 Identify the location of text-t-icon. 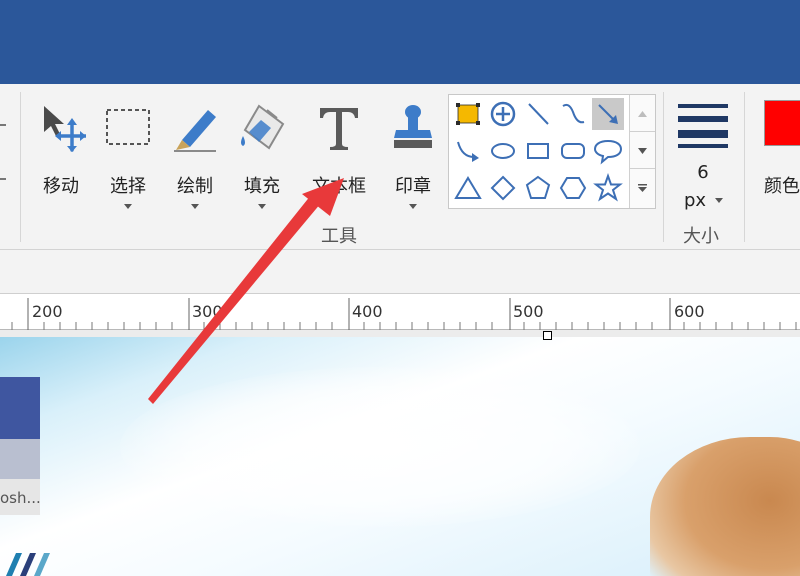
(339, 127).